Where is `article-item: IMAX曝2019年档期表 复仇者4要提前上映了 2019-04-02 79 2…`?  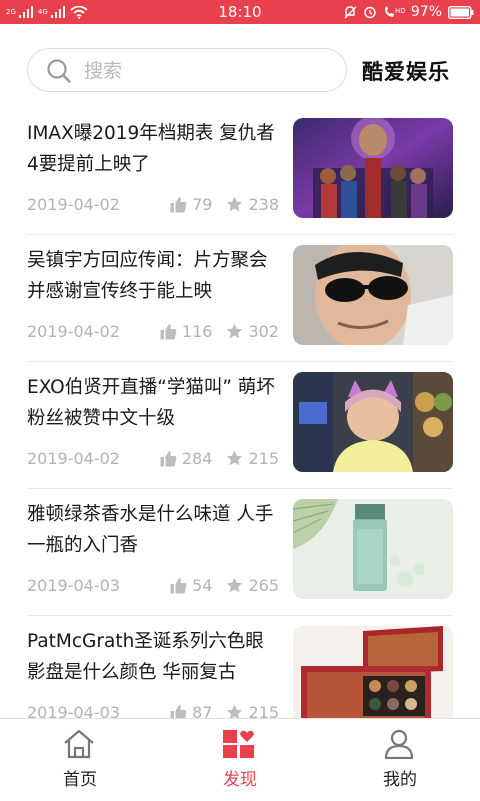
article-item: IMAX曝2019年档期表 复仇者4要提前上映了 2019-04-02 79 2… is located at coordinates (240, 171).